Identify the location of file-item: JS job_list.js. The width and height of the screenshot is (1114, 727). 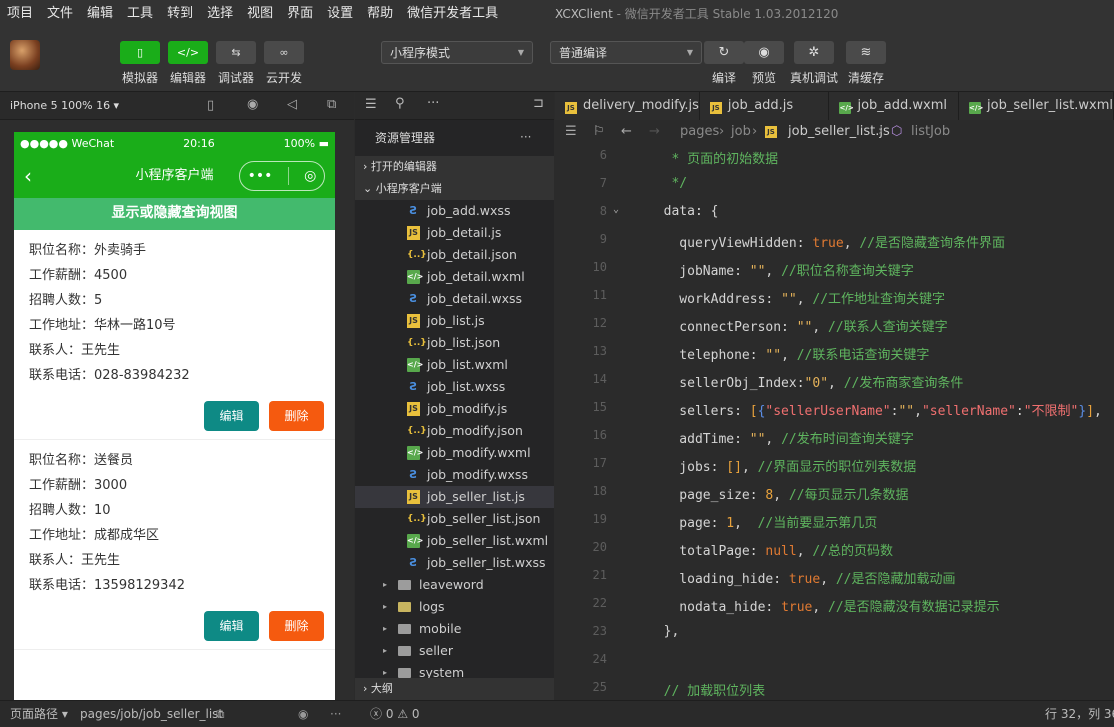
(454, 321).